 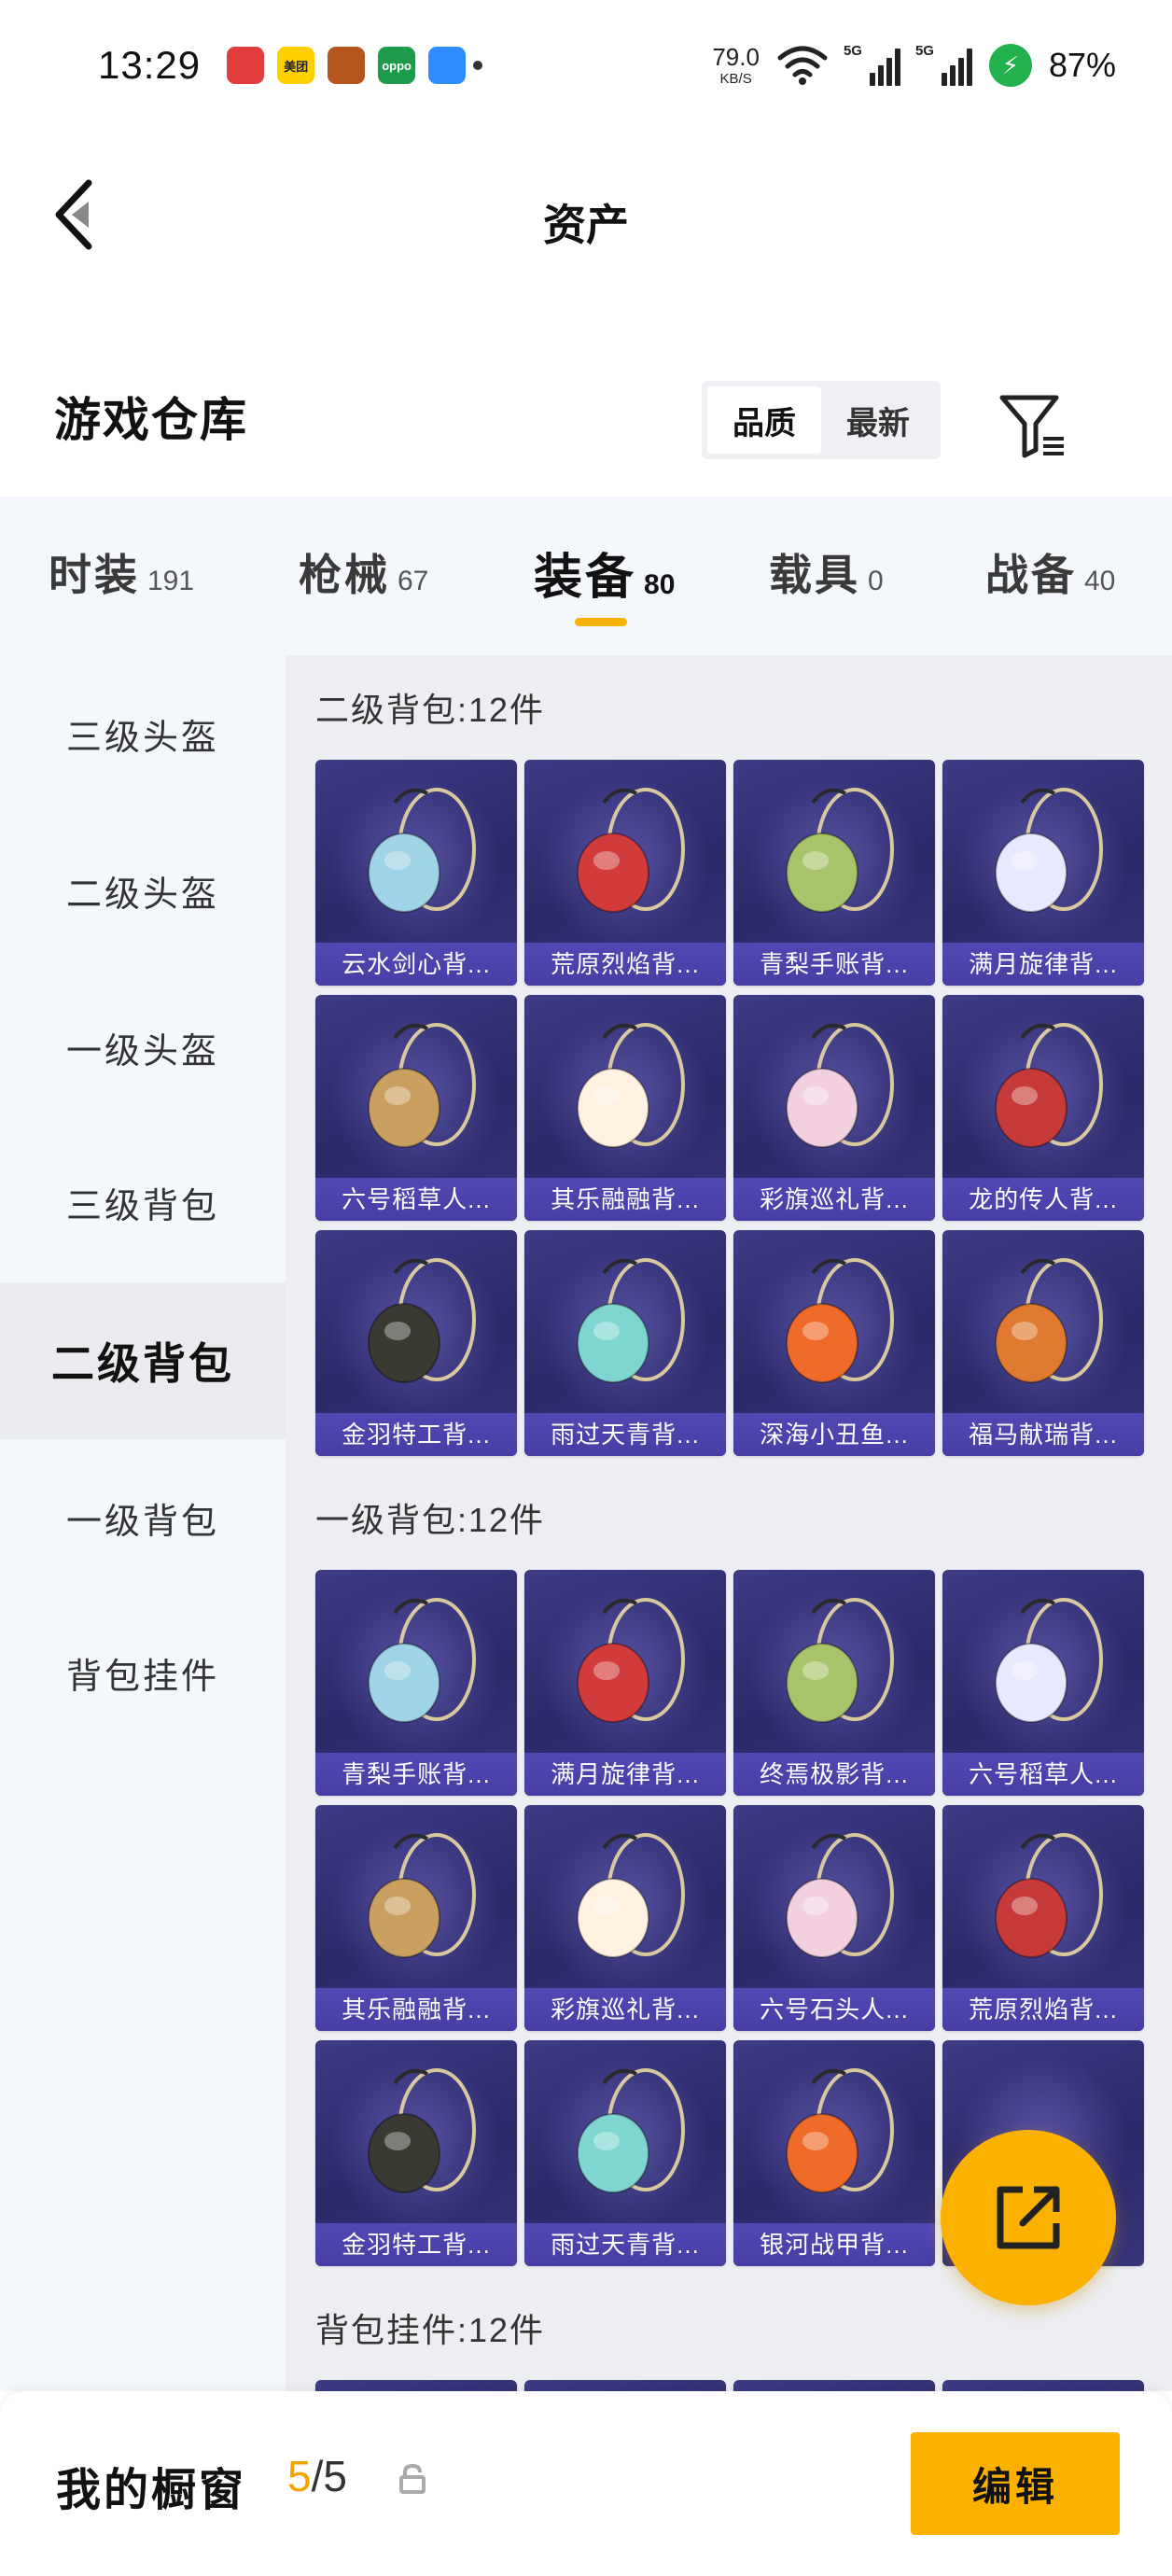 What do you see at coordinates (764, 420) in the screenshot?
I see `sort-by-quality: 品质` at bounding box center [764, 420].